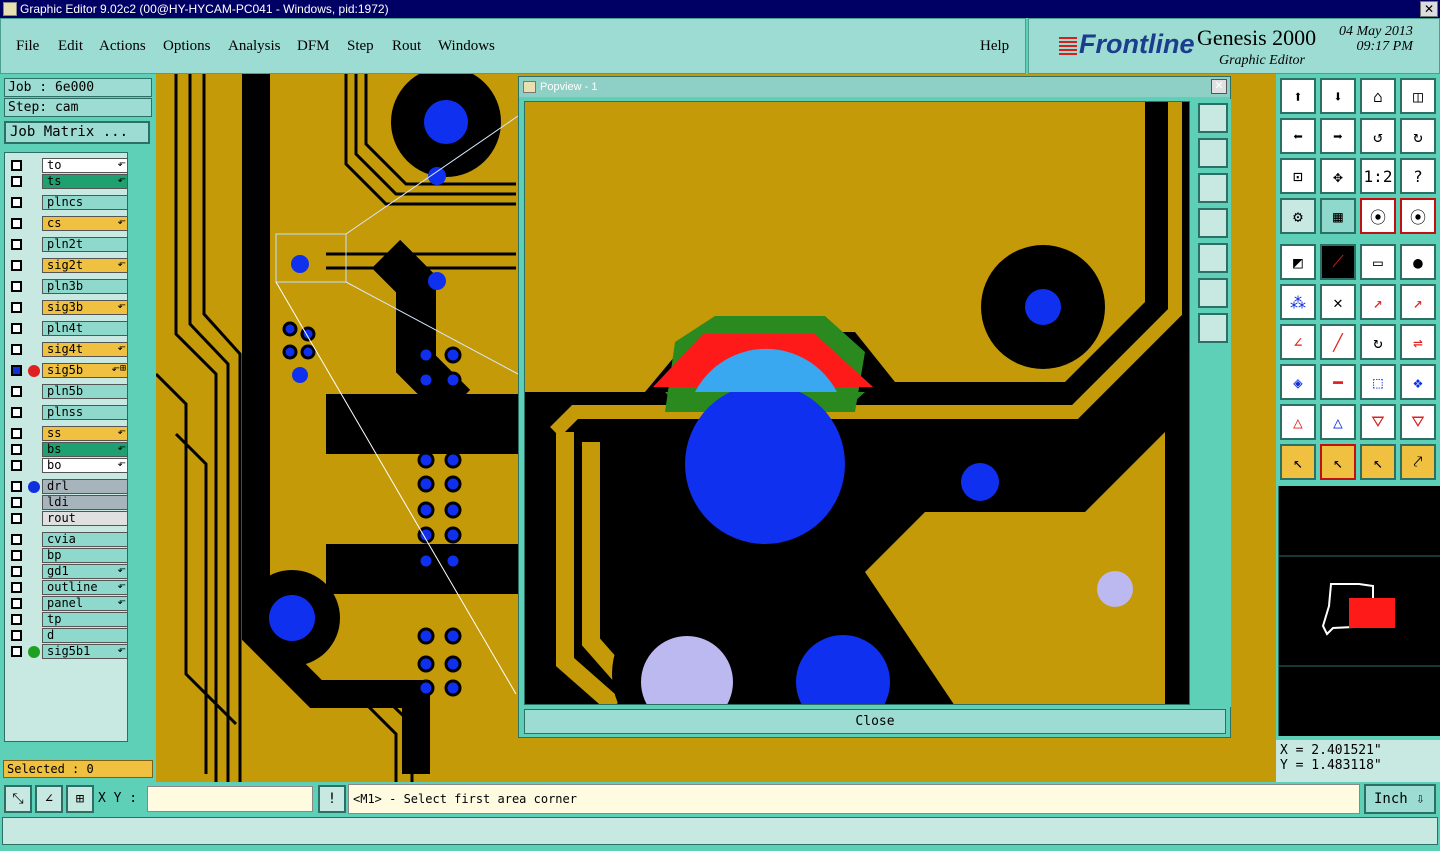 The width and height of the screenshot is (1440, 851). Describe the element at coordinates (874, 87) in the screenshot. I see `popview-titlebar: Popview - 1 ✕` at that location.